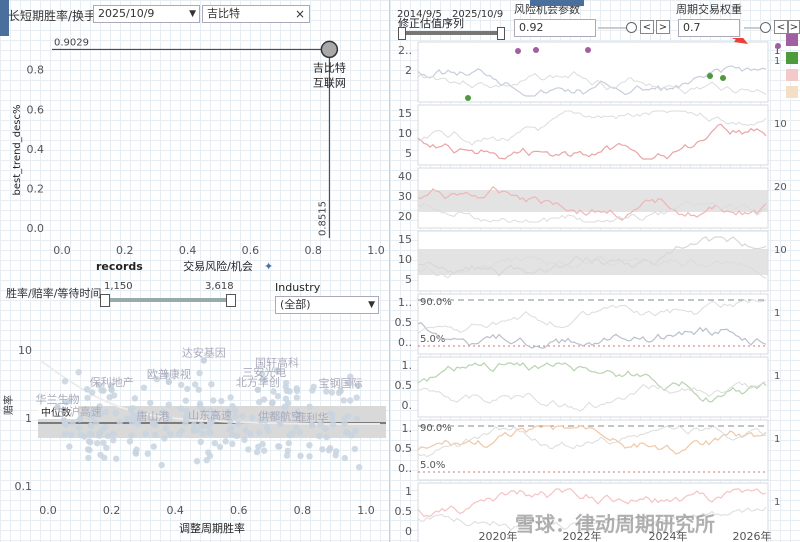 The height and width of the screenshot is (542, 800). Describe the element at coordinates (752, 535) in the screenshot. I see `ts-x-tick: 2026年` at that location.